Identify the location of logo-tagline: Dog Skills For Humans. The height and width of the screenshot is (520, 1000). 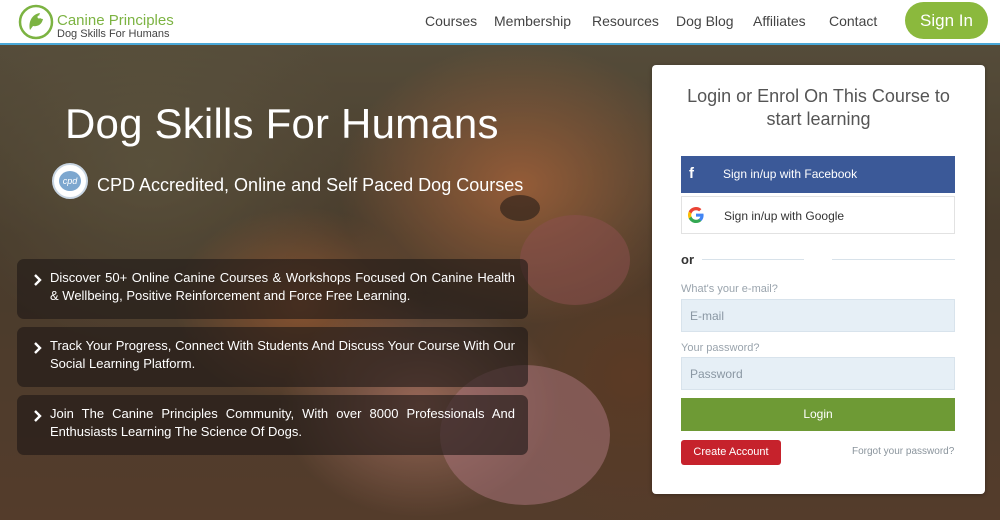
(113, 34).